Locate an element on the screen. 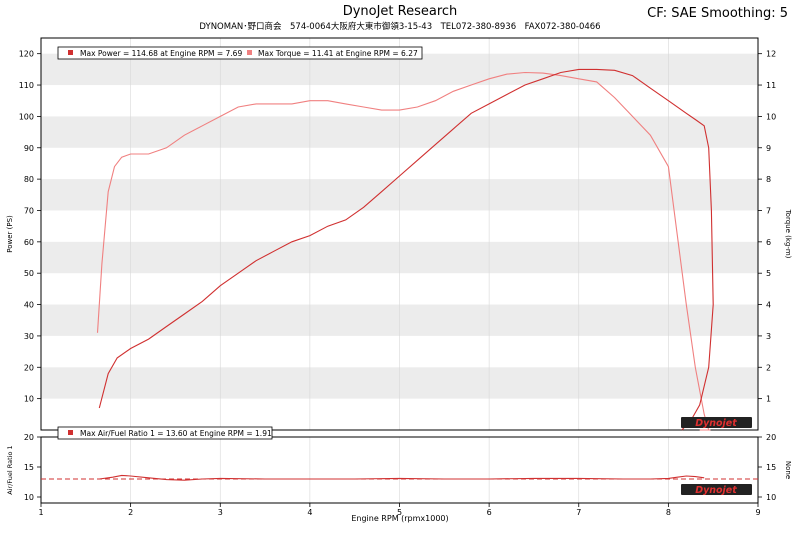  legend-power-label: Max Power = 114.68 at Engine RPM = 7.69 is located at coordinates (161, 53).